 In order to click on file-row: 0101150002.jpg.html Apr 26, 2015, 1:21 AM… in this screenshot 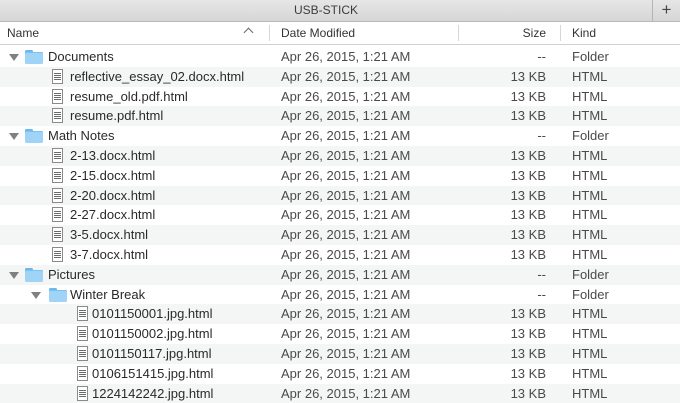, I will do `click(340, 334)`.